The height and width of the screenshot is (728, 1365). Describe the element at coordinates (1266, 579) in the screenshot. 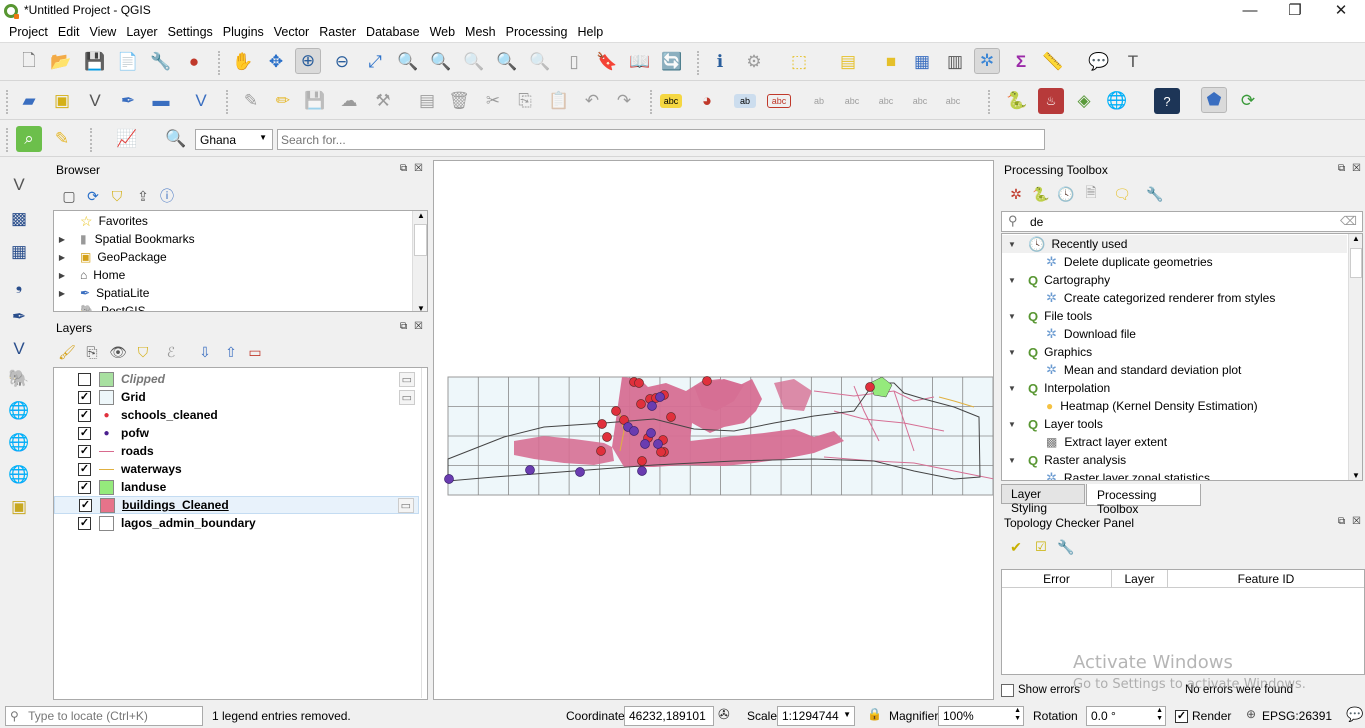

I see `column-header-feature-id: Feature ID` at that location.